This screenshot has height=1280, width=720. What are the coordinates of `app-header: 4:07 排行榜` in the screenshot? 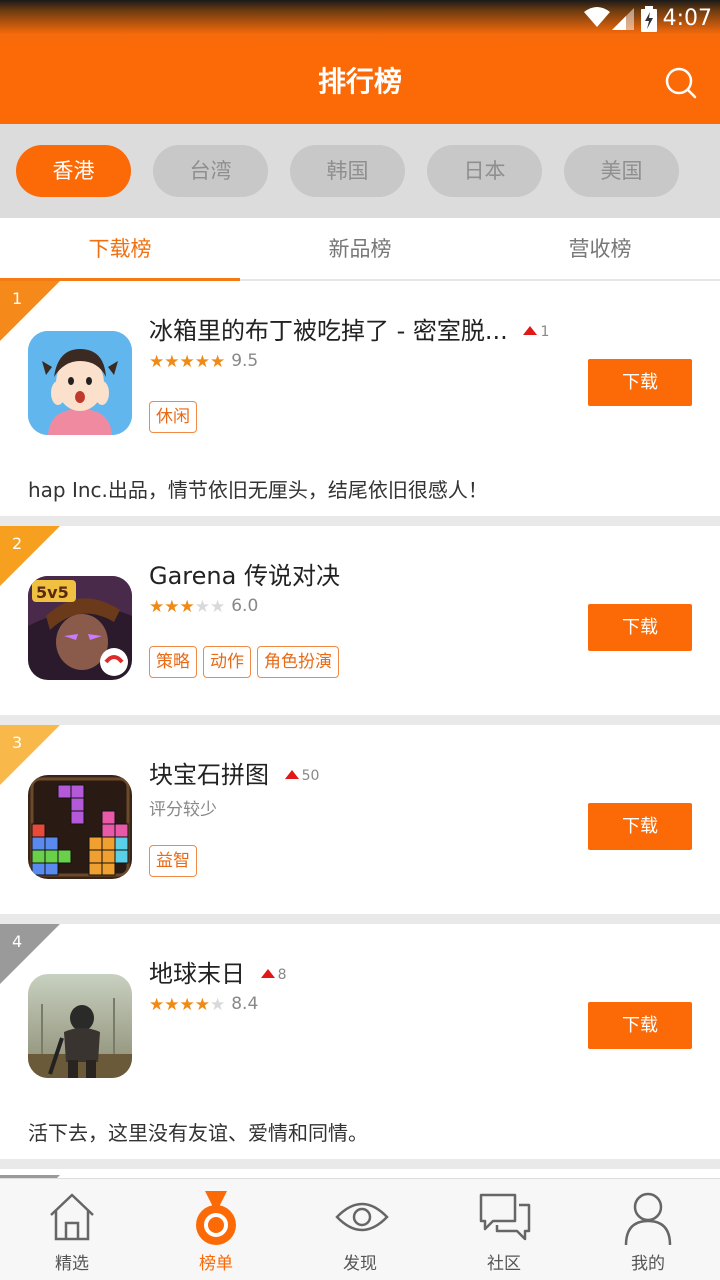 It's located at (360, 62).